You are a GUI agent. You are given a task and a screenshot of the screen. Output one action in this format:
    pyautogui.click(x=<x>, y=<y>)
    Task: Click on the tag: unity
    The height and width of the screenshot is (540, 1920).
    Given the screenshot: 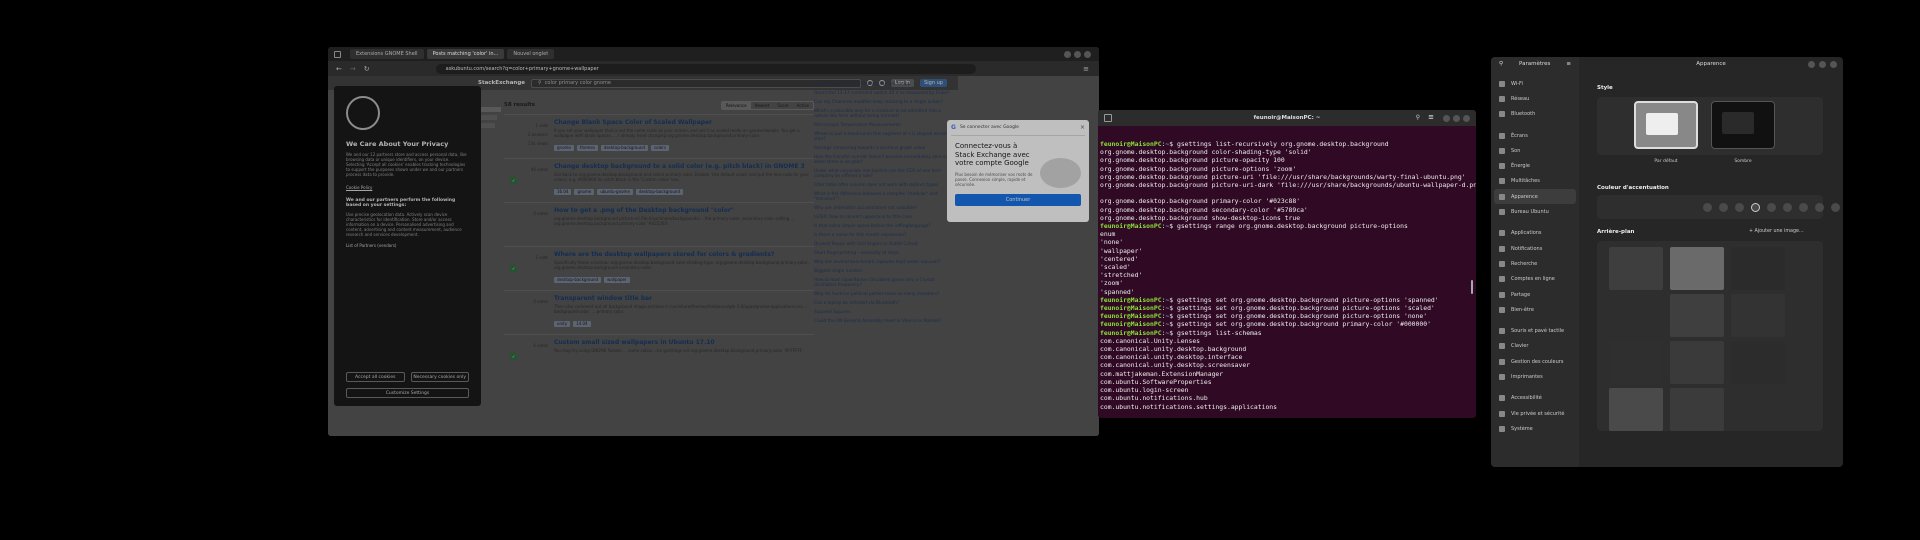 What is the action you would take?
    pyautogui.click(x=562, y=324)
    